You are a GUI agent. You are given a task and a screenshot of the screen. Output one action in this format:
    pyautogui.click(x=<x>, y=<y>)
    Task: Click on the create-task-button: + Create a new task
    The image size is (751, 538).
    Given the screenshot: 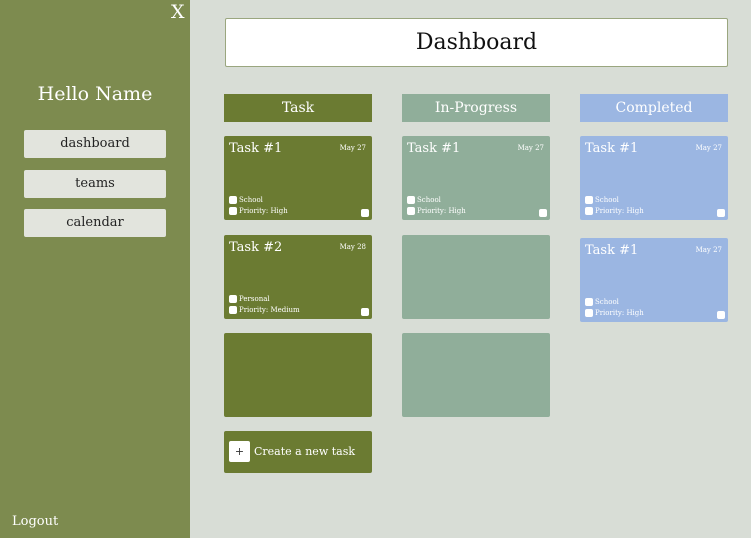 What is the action you would take?
    pyautogui.click(x=298, y=452)
    